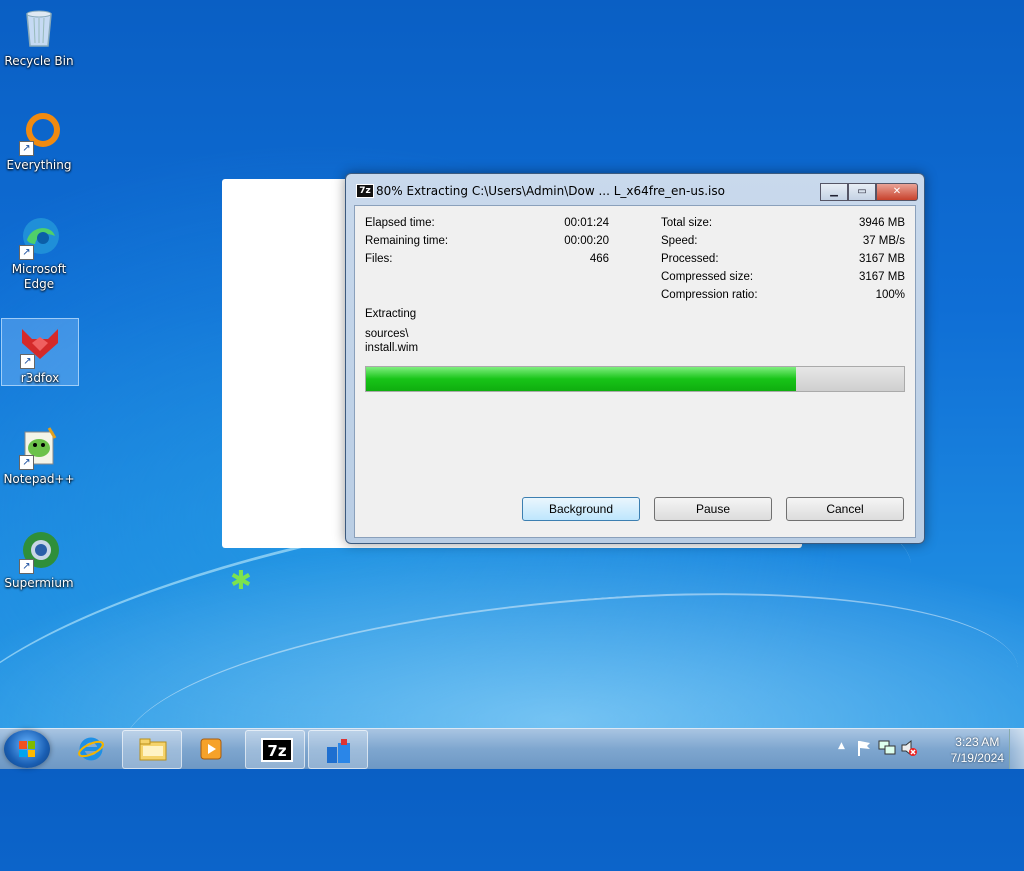 This screenshot has width=1024, height=871. I want to click on windows-logo-icon, so click(27, 749).